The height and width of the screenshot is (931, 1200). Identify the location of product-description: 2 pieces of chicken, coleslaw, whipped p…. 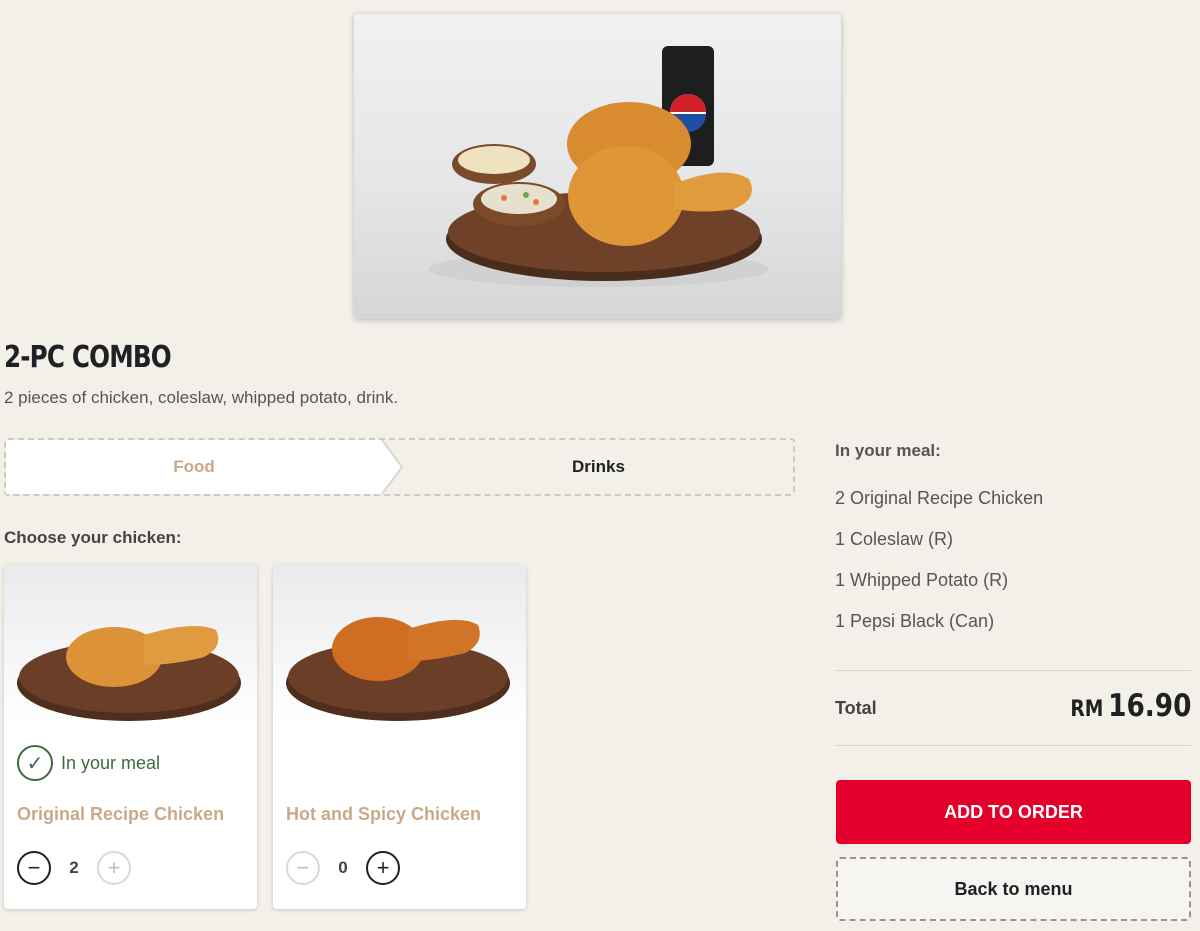
(201, 397).